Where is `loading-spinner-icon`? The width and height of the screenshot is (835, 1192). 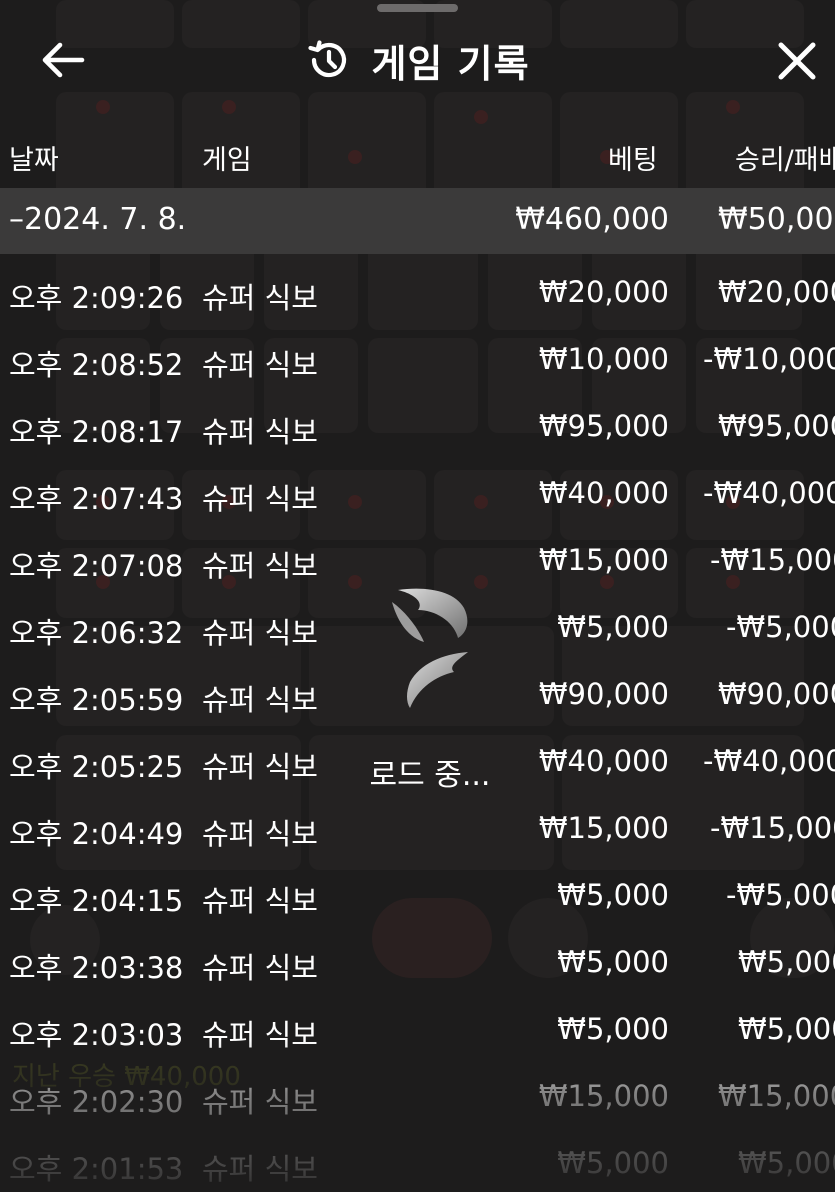 loading-spinner-icon is located at coordinates (430, 648).